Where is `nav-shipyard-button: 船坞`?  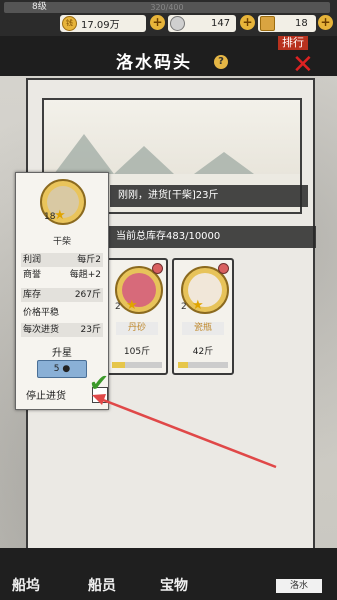
nav-shipyard-button: 船坞 is located at coordinates (26, 585).